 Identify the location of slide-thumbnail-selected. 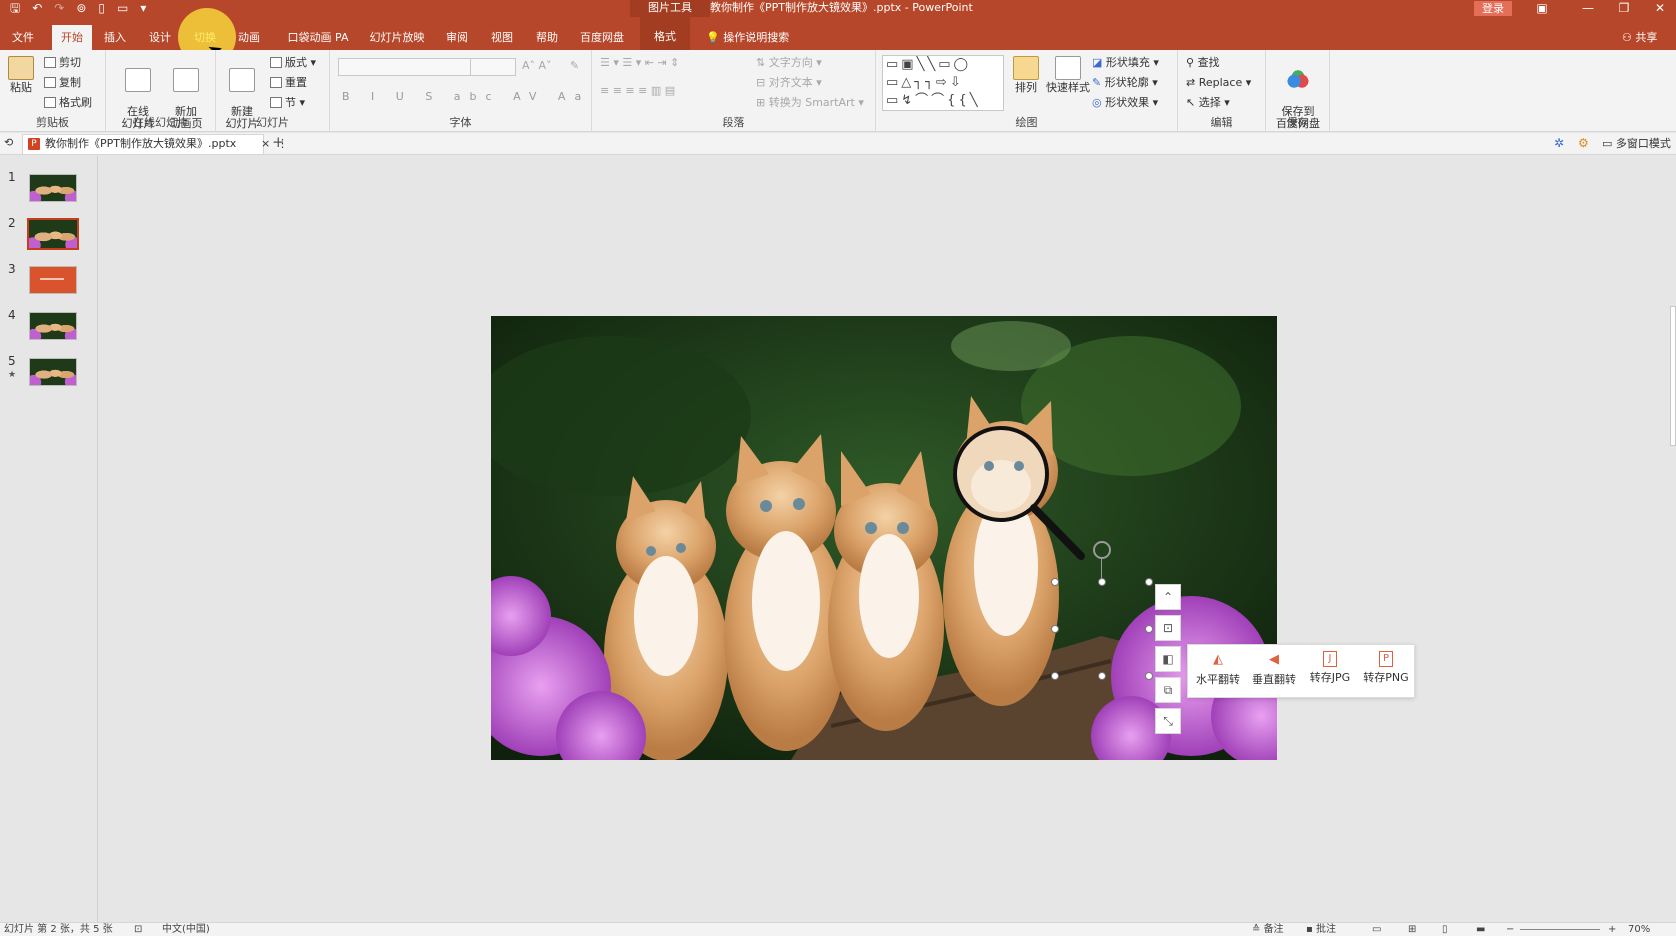
(53, 234).